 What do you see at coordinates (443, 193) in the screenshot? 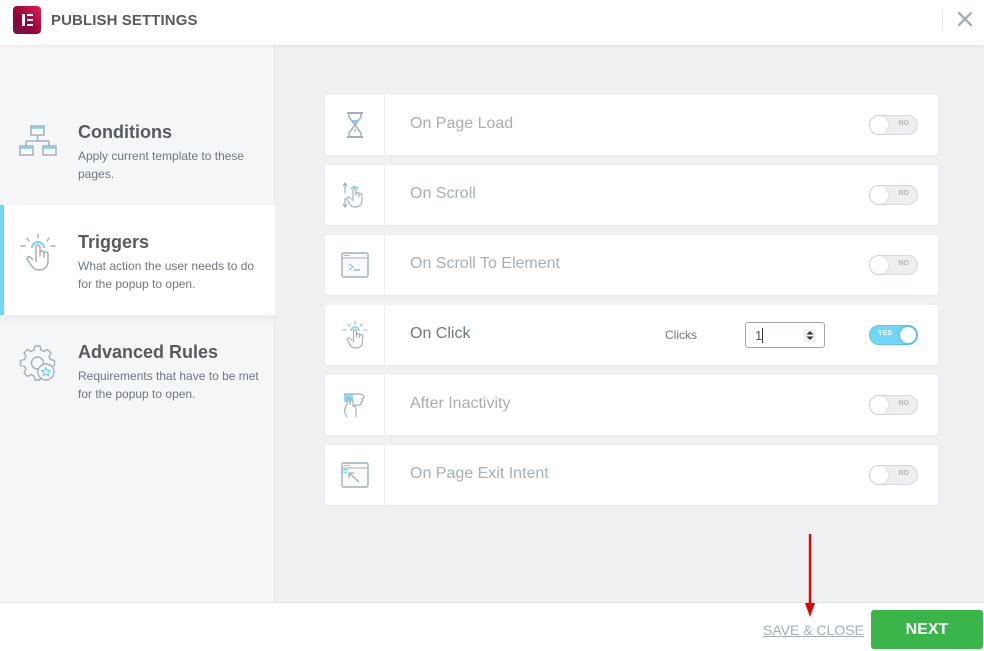
I see `trigger-label: On Scroll` at bounding box center [443, 193].